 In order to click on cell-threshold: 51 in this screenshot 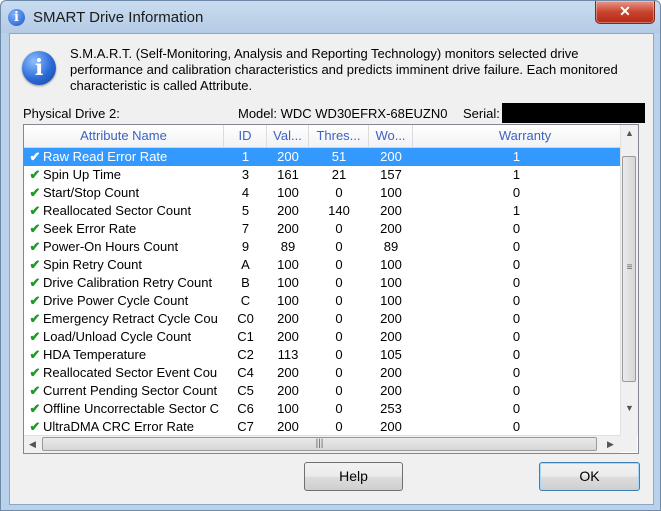, I will do `click(339, 156)`.